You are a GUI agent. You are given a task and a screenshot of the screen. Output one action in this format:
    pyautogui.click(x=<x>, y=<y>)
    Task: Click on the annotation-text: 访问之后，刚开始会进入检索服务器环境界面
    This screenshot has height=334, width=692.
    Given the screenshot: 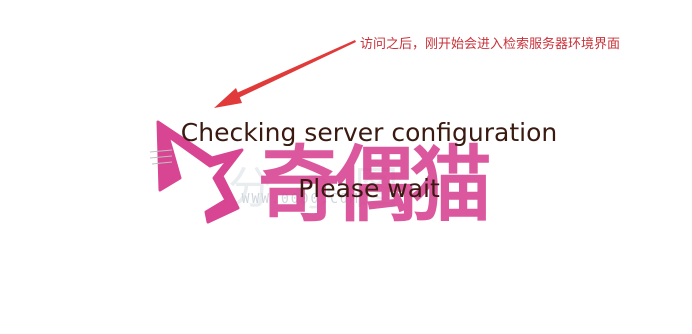 What is the action you would take?
    pyautogui.click(x=490, y=44)
    